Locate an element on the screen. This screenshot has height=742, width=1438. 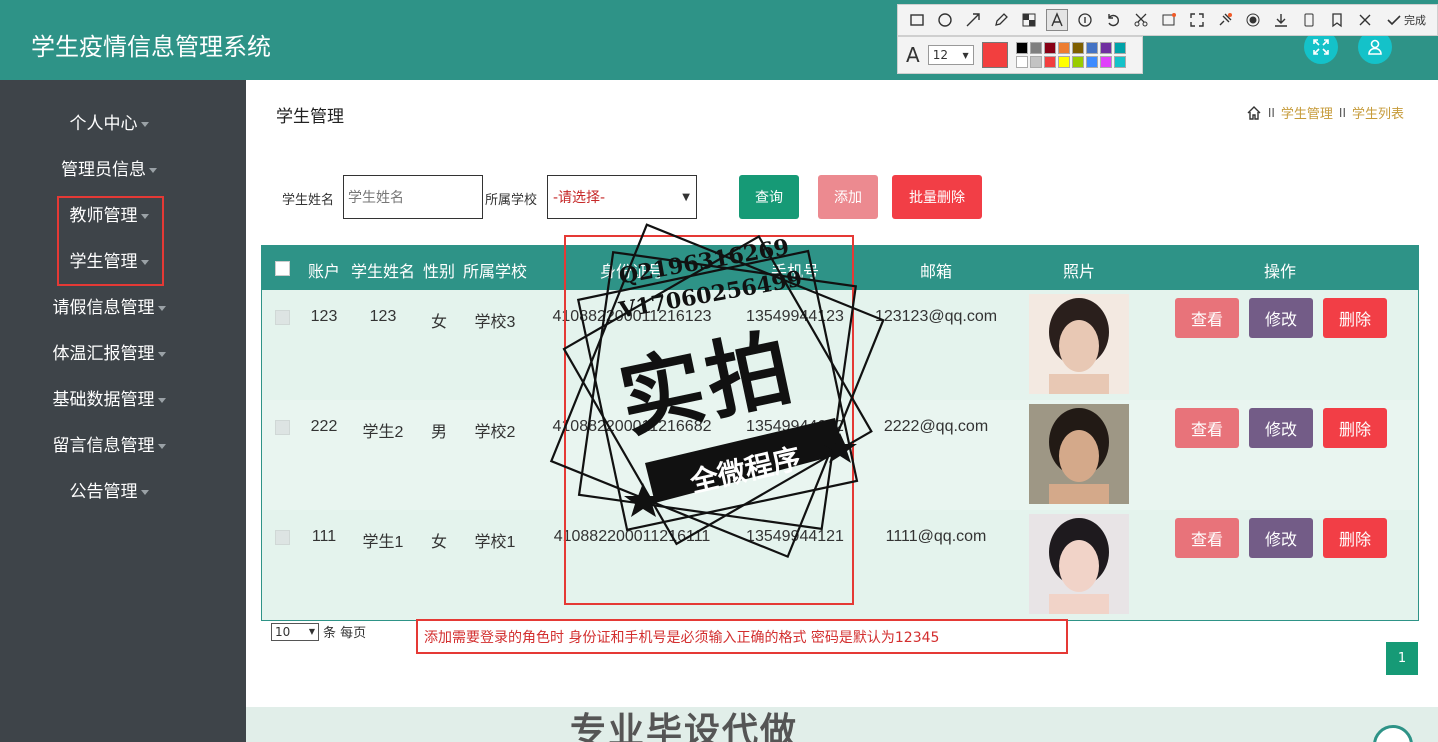
breadcrumb-link-student-list: 学生列表 is located at coordinates (1378, 112).